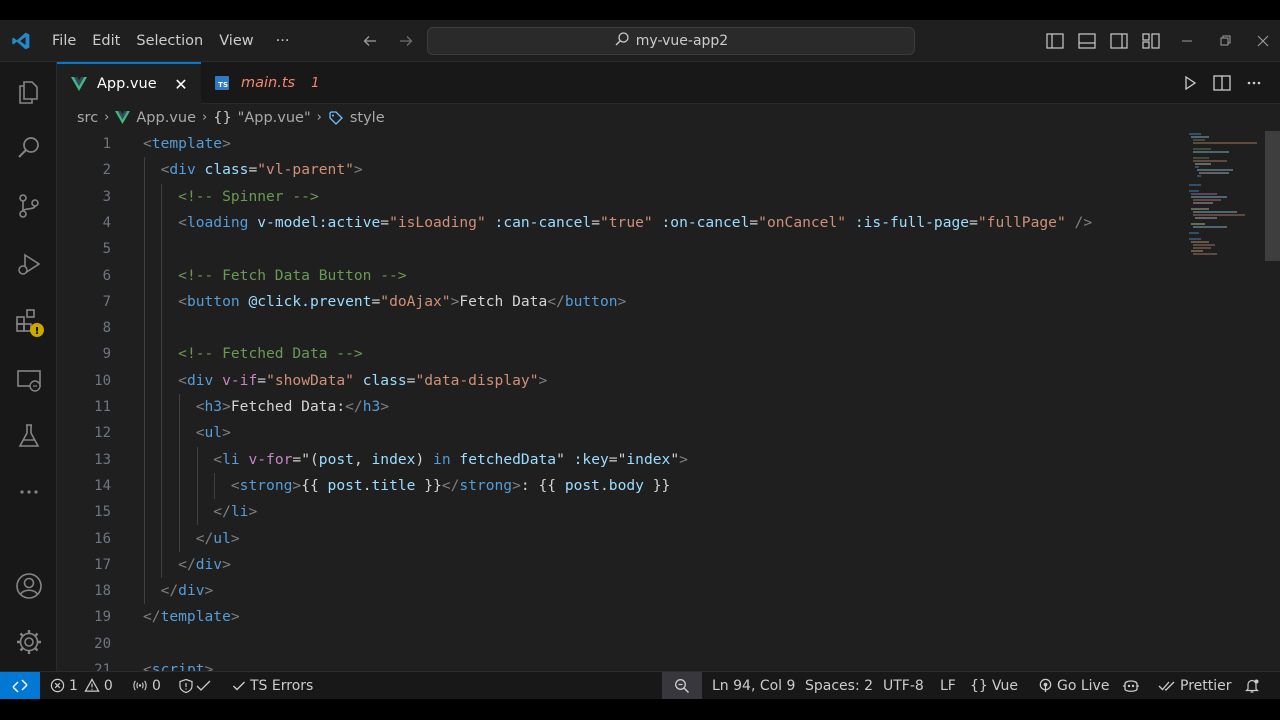  I want to click on minimap, so click(1226, 196).